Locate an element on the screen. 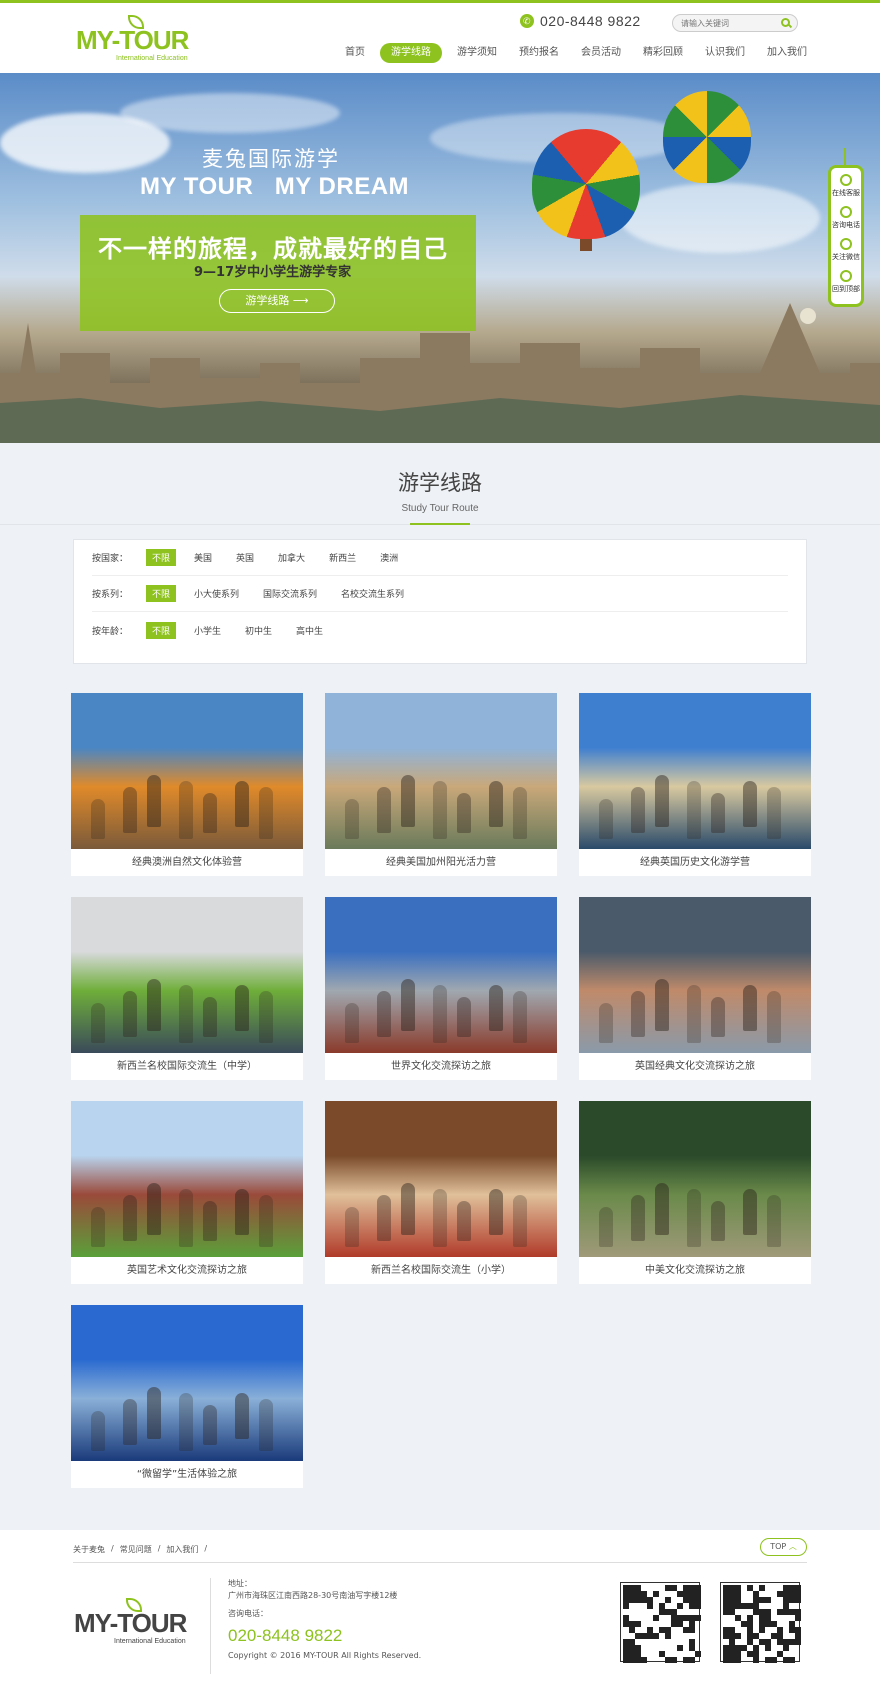 The height and width of the screenshot is (1690, 880). filter-option: 澳洲 is located at coordinates (389, 557).